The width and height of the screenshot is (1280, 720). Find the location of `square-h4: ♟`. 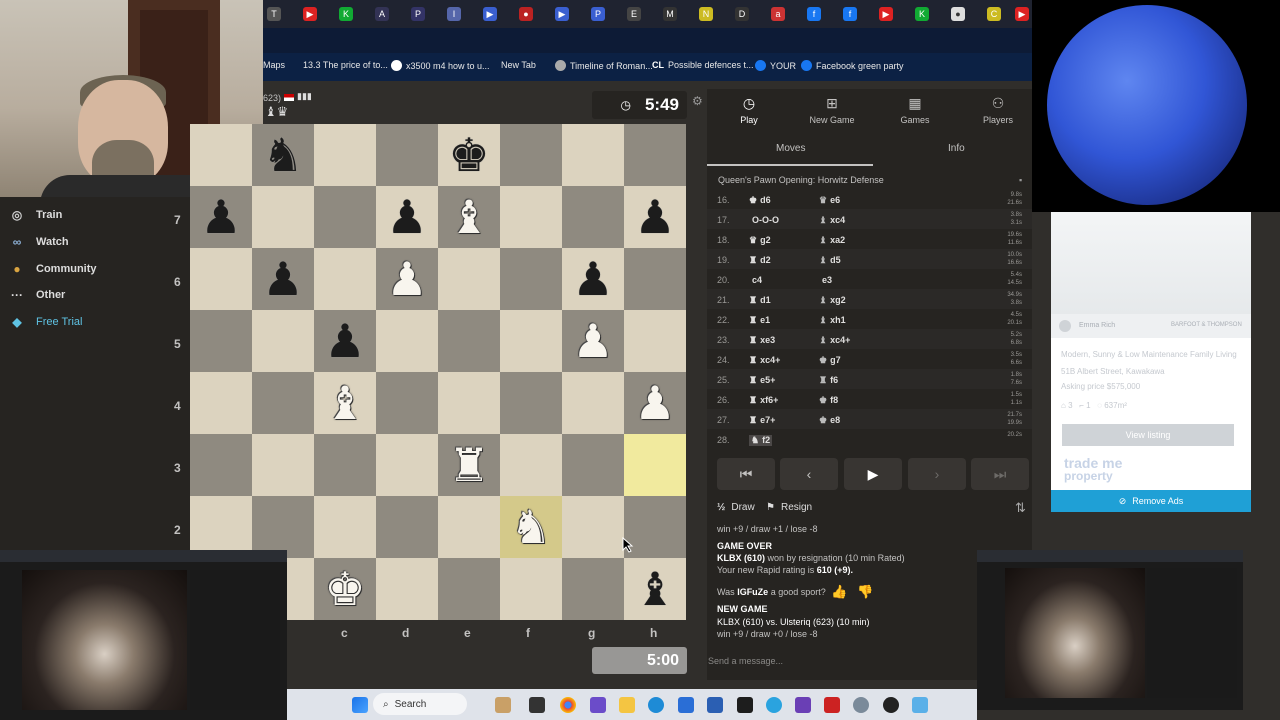

square-h4: ♟ is located at coordinates (655, 403).